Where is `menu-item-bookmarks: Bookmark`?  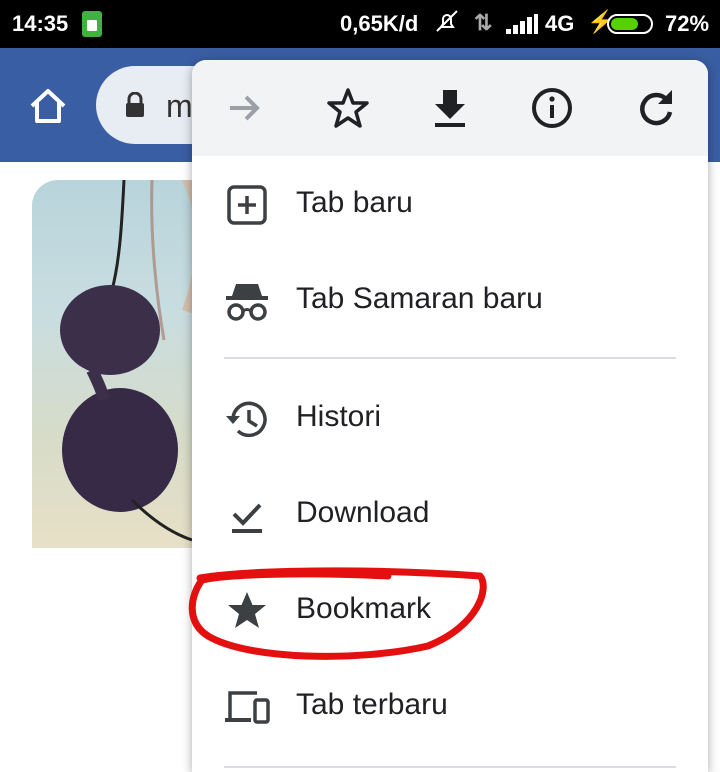 menu-item-bookmarks: Bookmark is located at coordinates (450, 610).